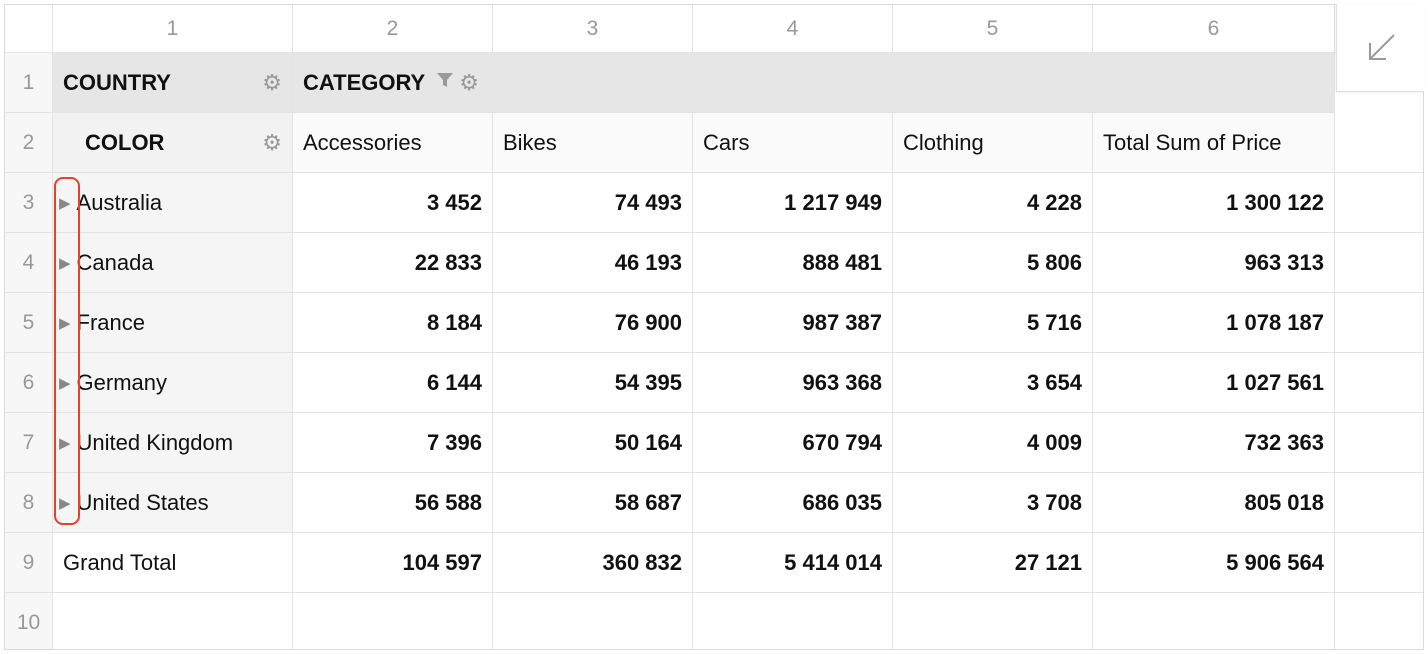  What do you see at coordinates (173, 203) in the screenshot?
I see `row-label: ▶ Australia` at bounding box center [173, 203].